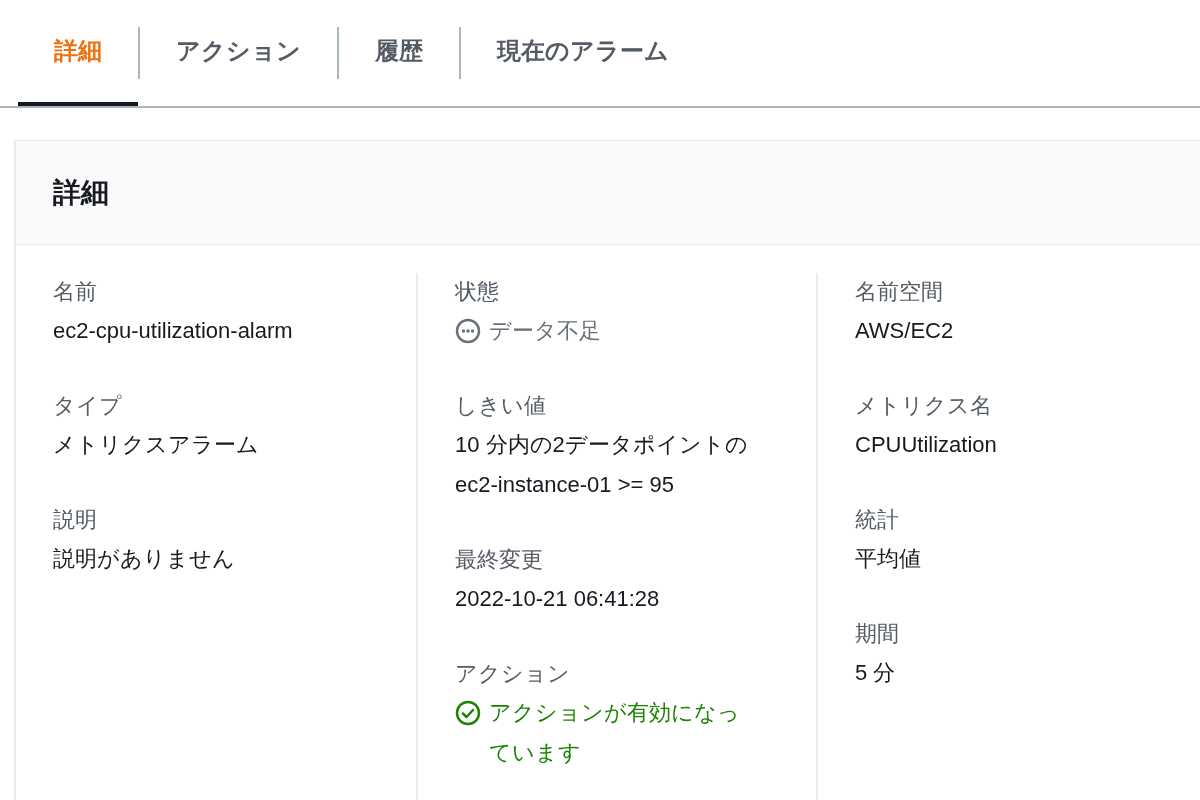 Image resolution: width=1200 pixels, height=800 pixels. What do you see at coordinates (499, 560) in the screenshot?
I see `field-label: 最終変更` at bounding box center [499, 560].